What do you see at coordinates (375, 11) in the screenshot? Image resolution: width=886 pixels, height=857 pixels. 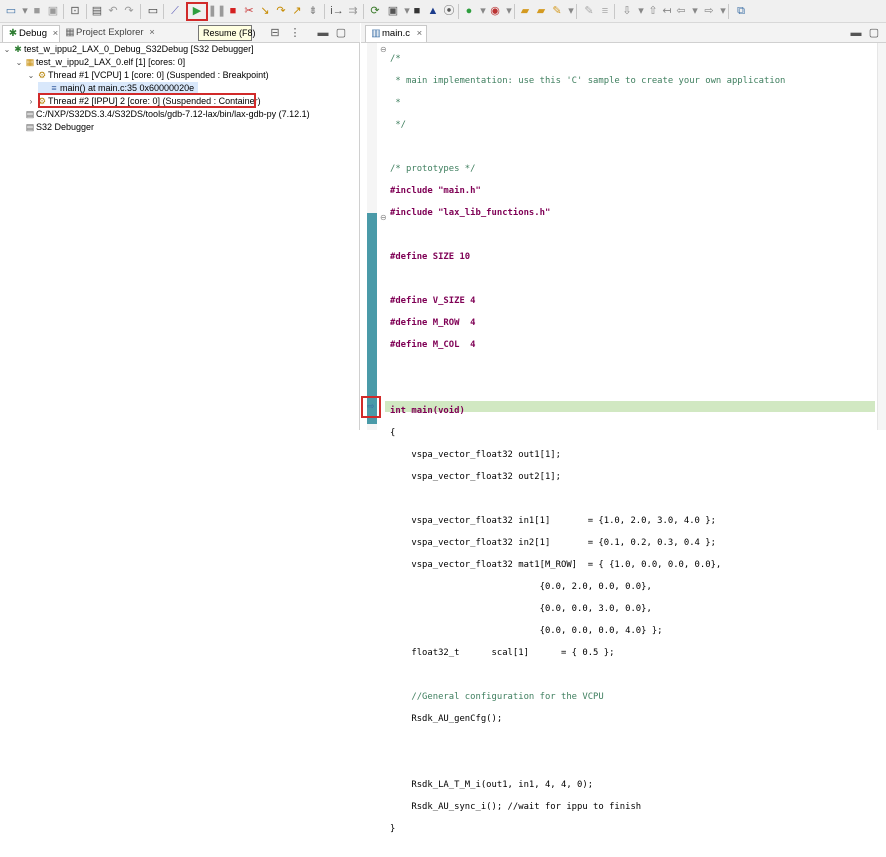 I see `run-to-line-icon: ⟳` at bounding box center [375, 11].